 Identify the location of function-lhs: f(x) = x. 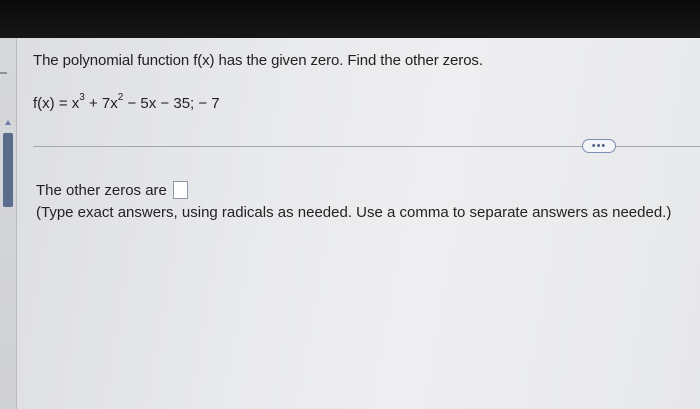
(56, 103).